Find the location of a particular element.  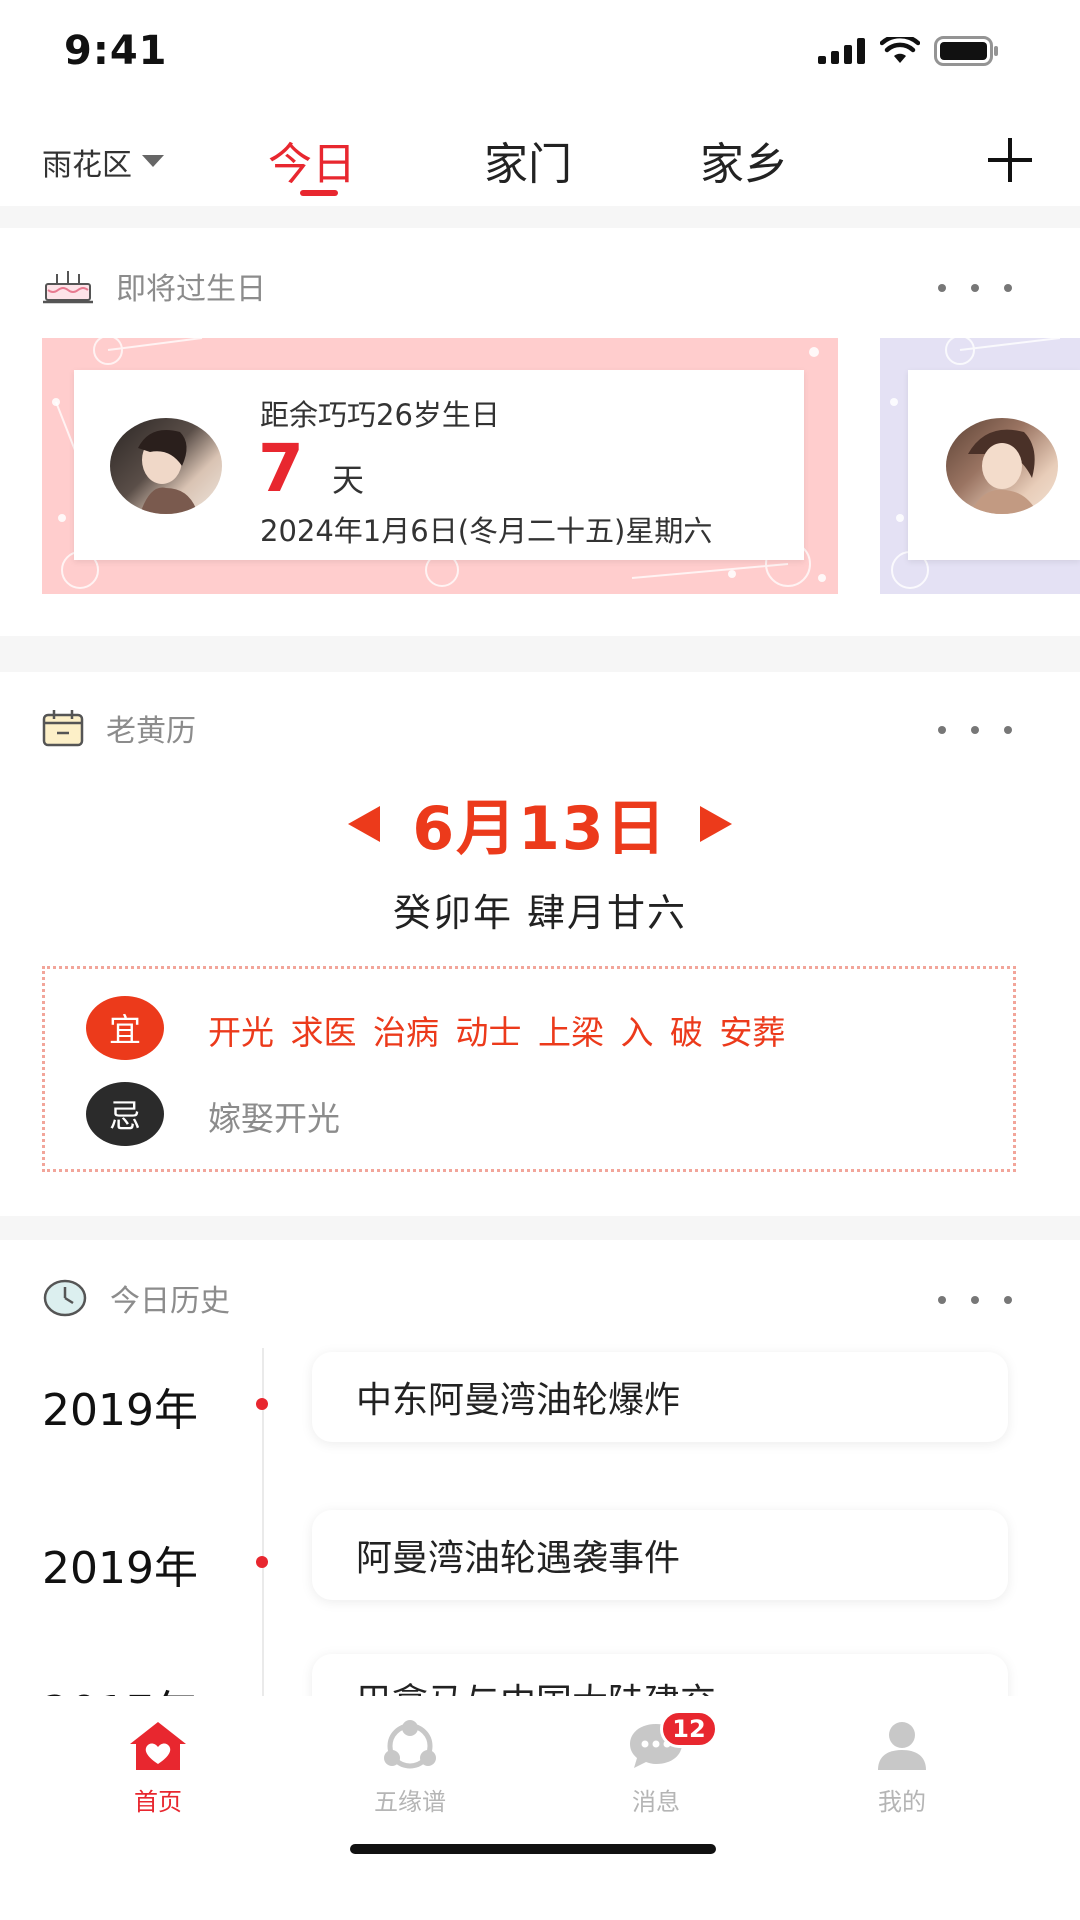

yi-text: 开光 求医 治病 动士 上梁 入 破 安葬 is located at coordinates (497, 1032).